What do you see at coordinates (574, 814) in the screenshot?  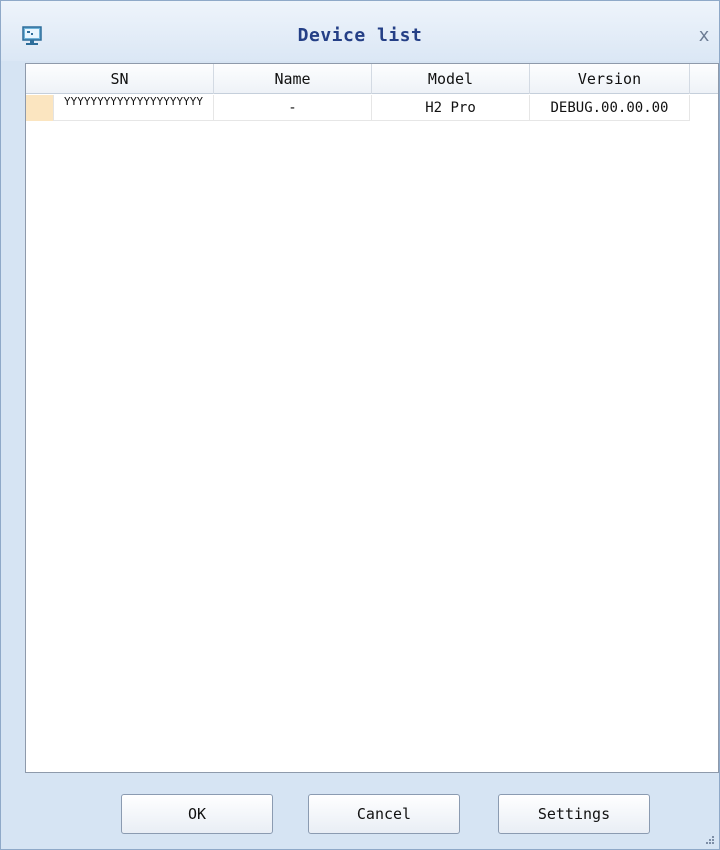 I see `settings-button: Settings` at bounding box center [574, 814].